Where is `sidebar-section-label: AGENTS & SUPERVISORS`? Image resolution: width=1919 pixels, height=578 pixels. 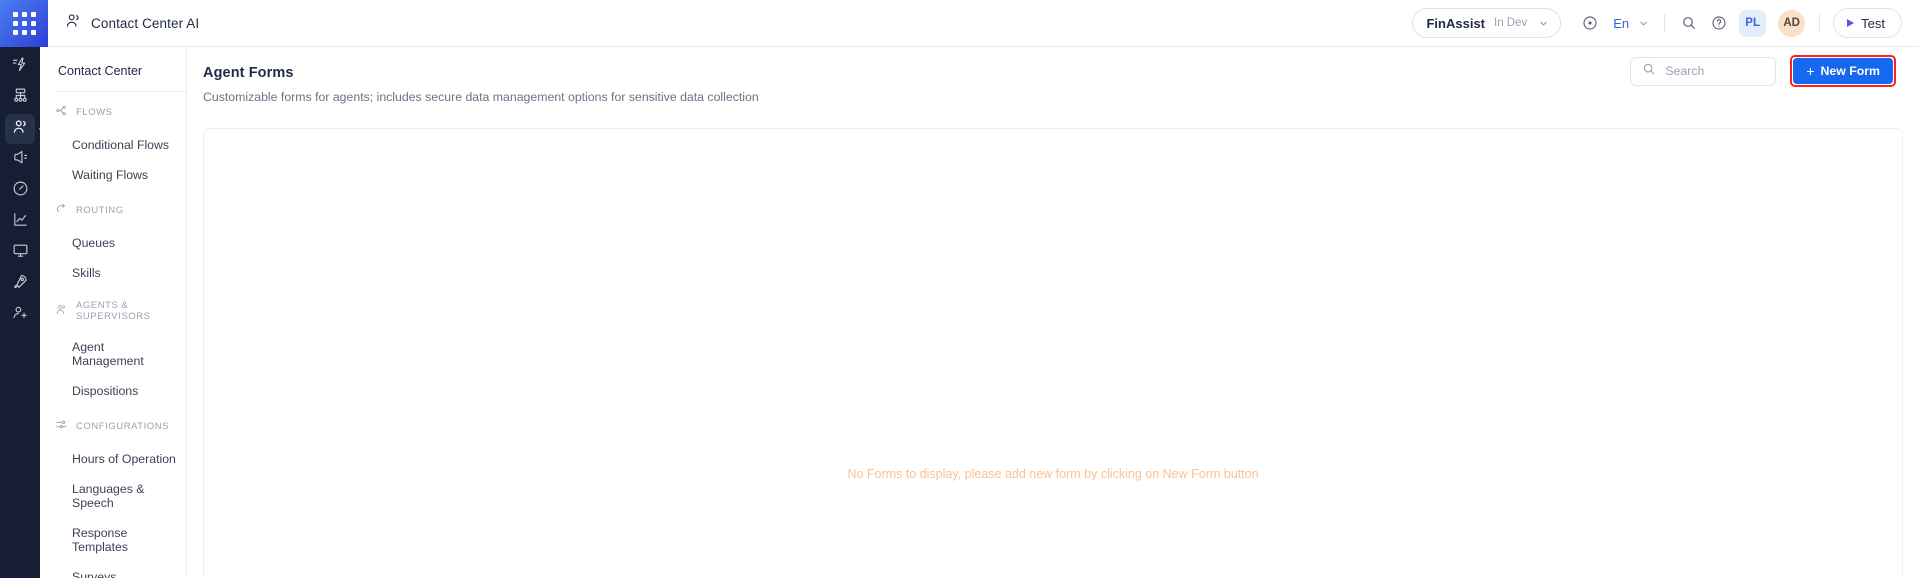 sidebar-section-label: AGENTS & SUPERVISORS is located at coordinates (113, 311).